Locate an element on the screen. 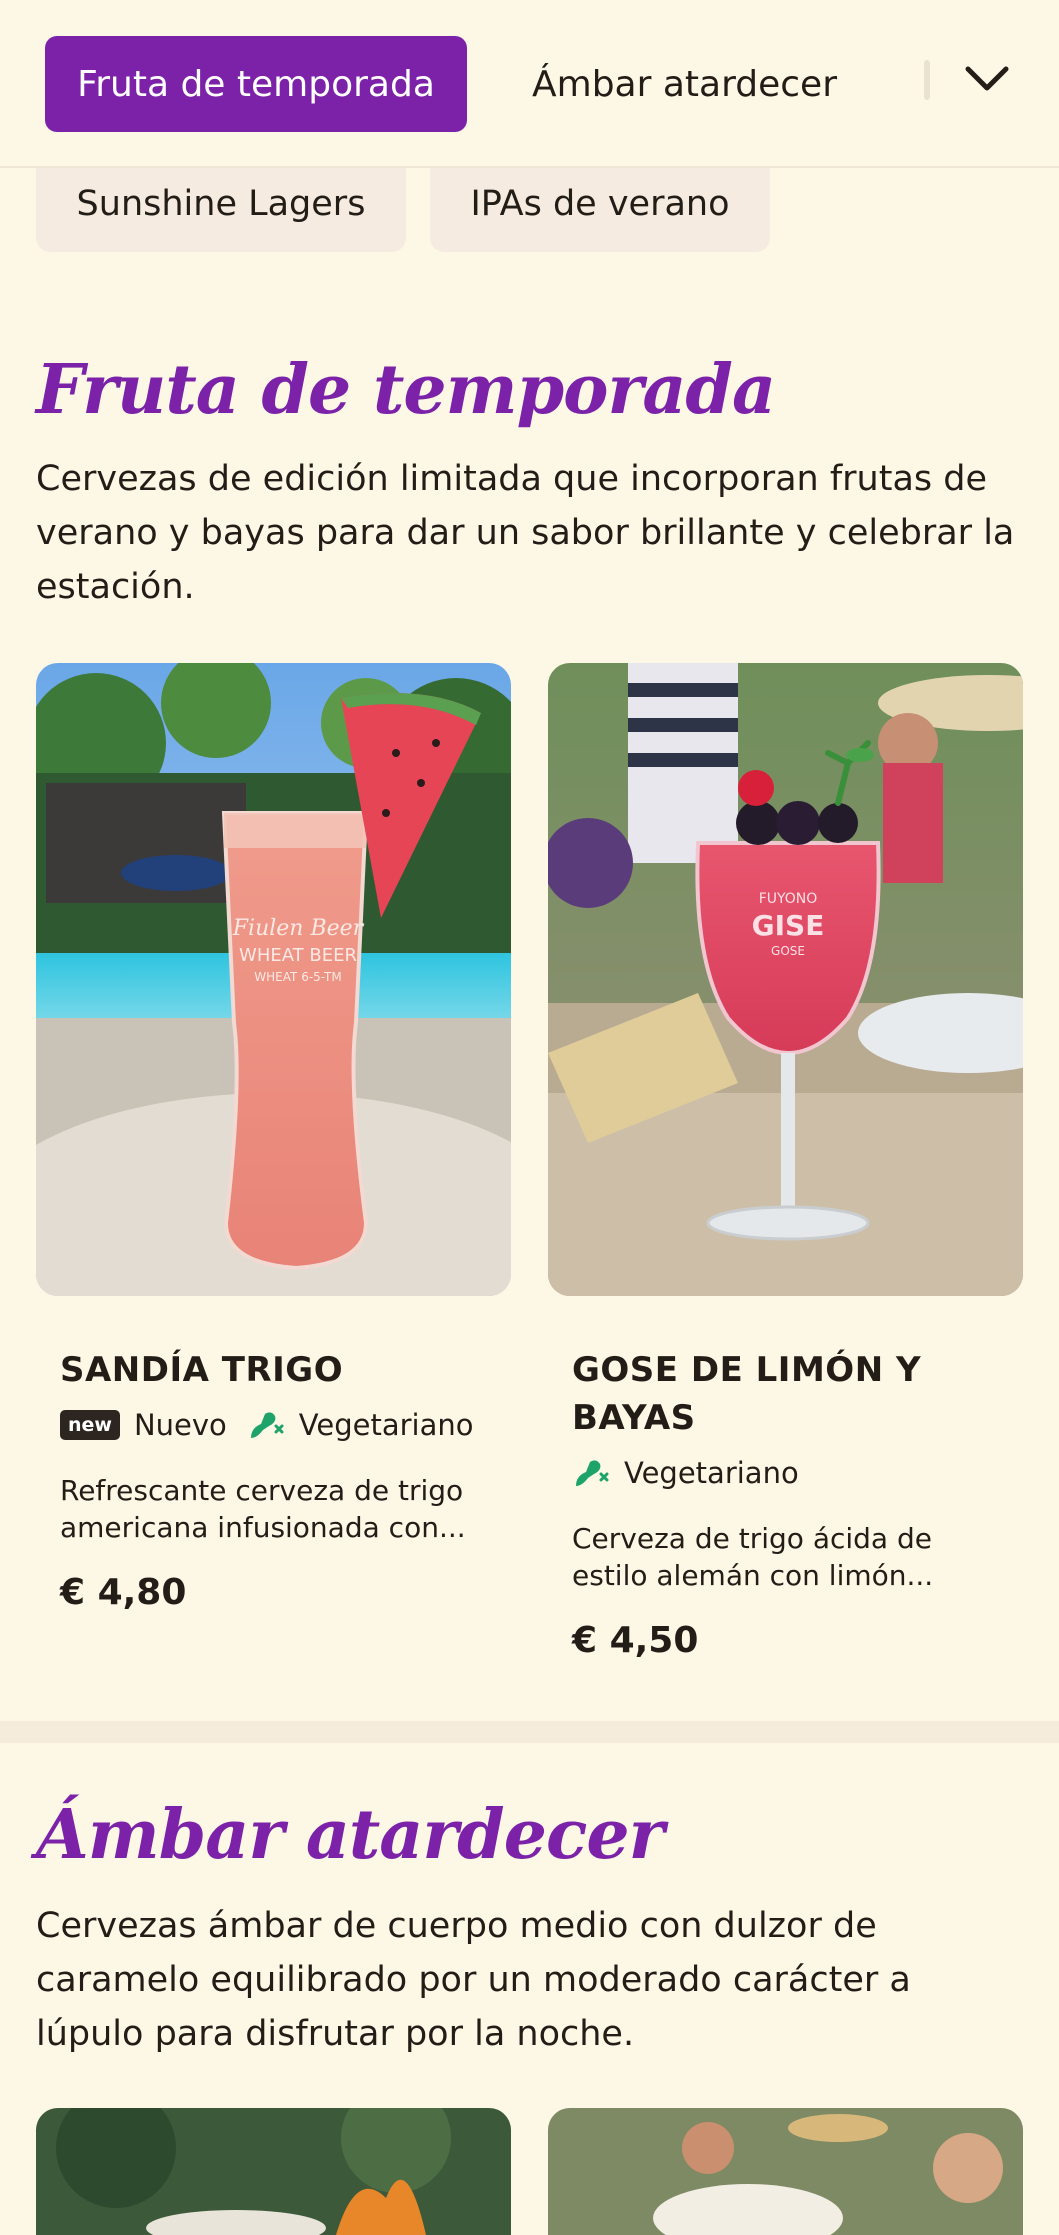 This screenshot has height=2235, width=1059. chevron-down-icon is located at coordinates (987, 79).